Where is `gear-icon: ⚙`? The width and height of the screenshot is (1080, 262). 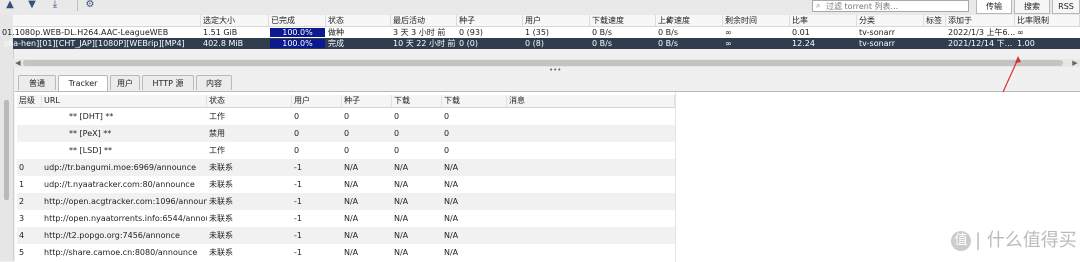
gear-icon: ⚙ is located at coordinates (90, 5).